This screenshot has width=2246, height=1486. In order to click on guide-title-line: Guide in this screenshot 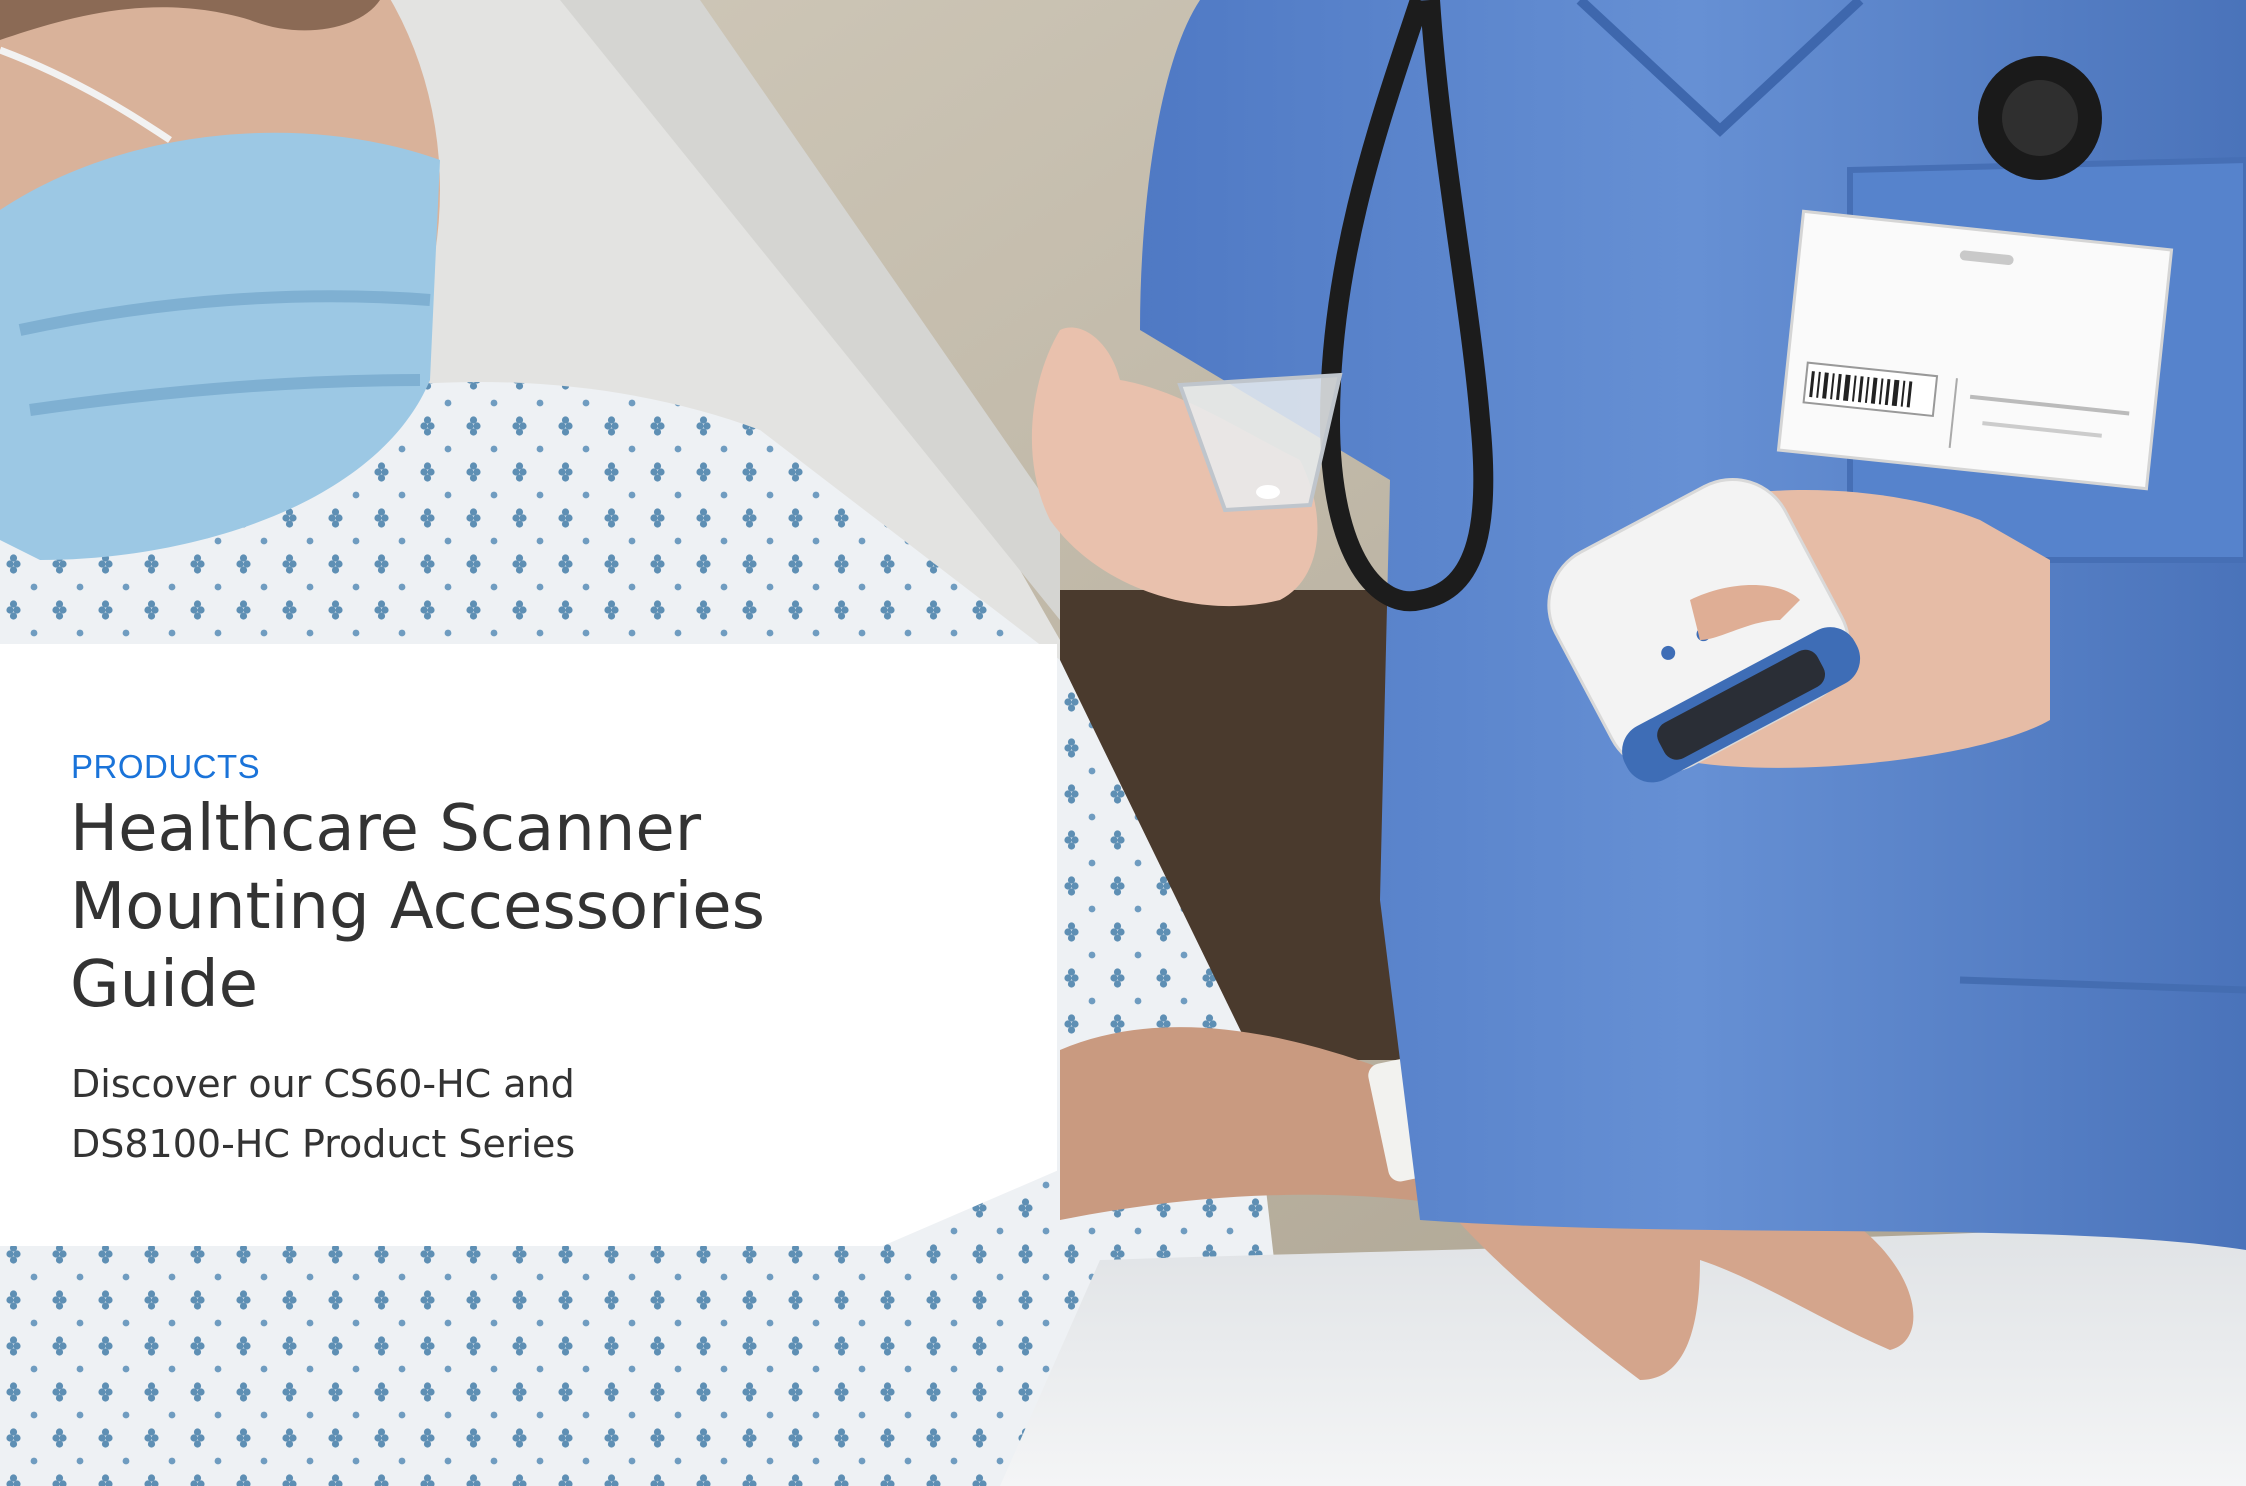, I will do `click(164, 985)`.